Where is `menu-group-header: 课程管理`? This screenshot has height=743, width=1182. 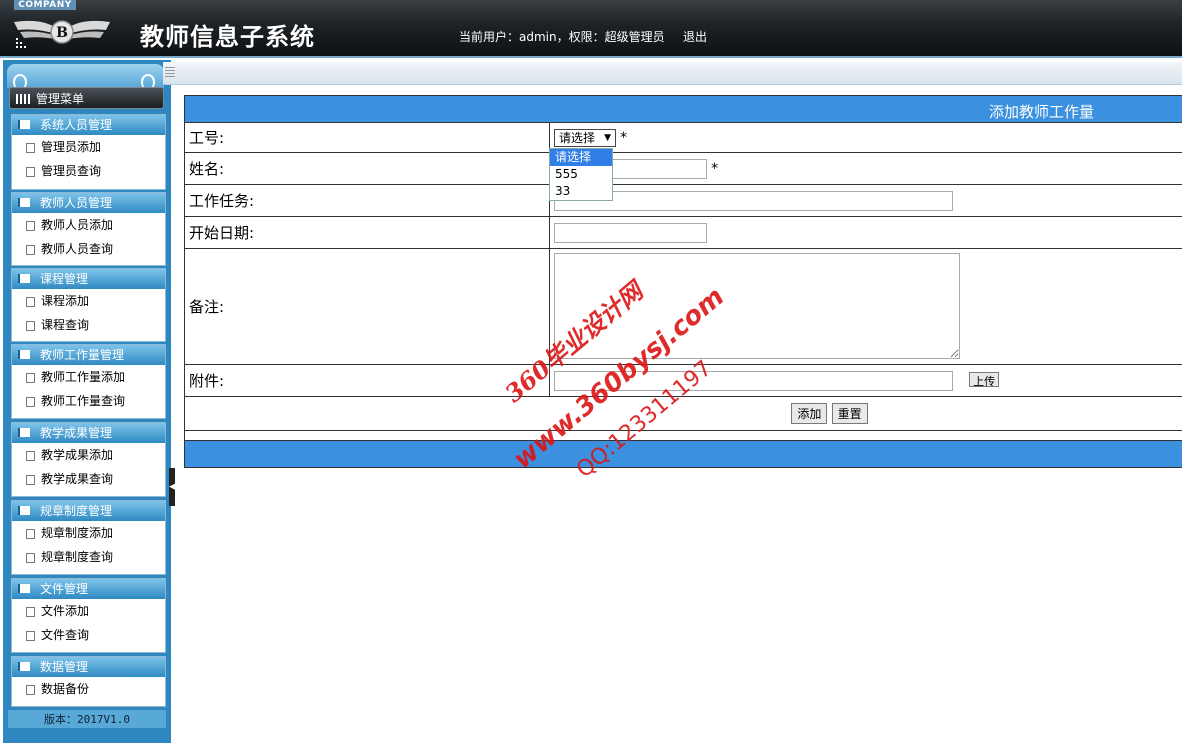
menu-group-header: 课程管理 is located at coordinates (88, 279).